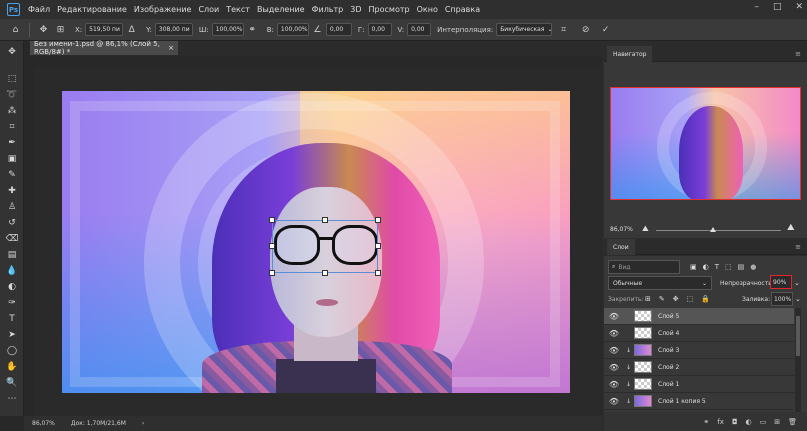 Image resolution: width=807 pixels, height=431 pixels. I want to click on chevron-right-icon: ›, so click(143, 423).